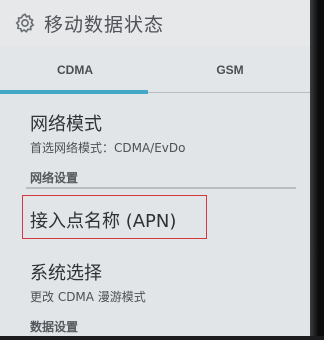  I want to click on gear-icon, so click(25, 23).